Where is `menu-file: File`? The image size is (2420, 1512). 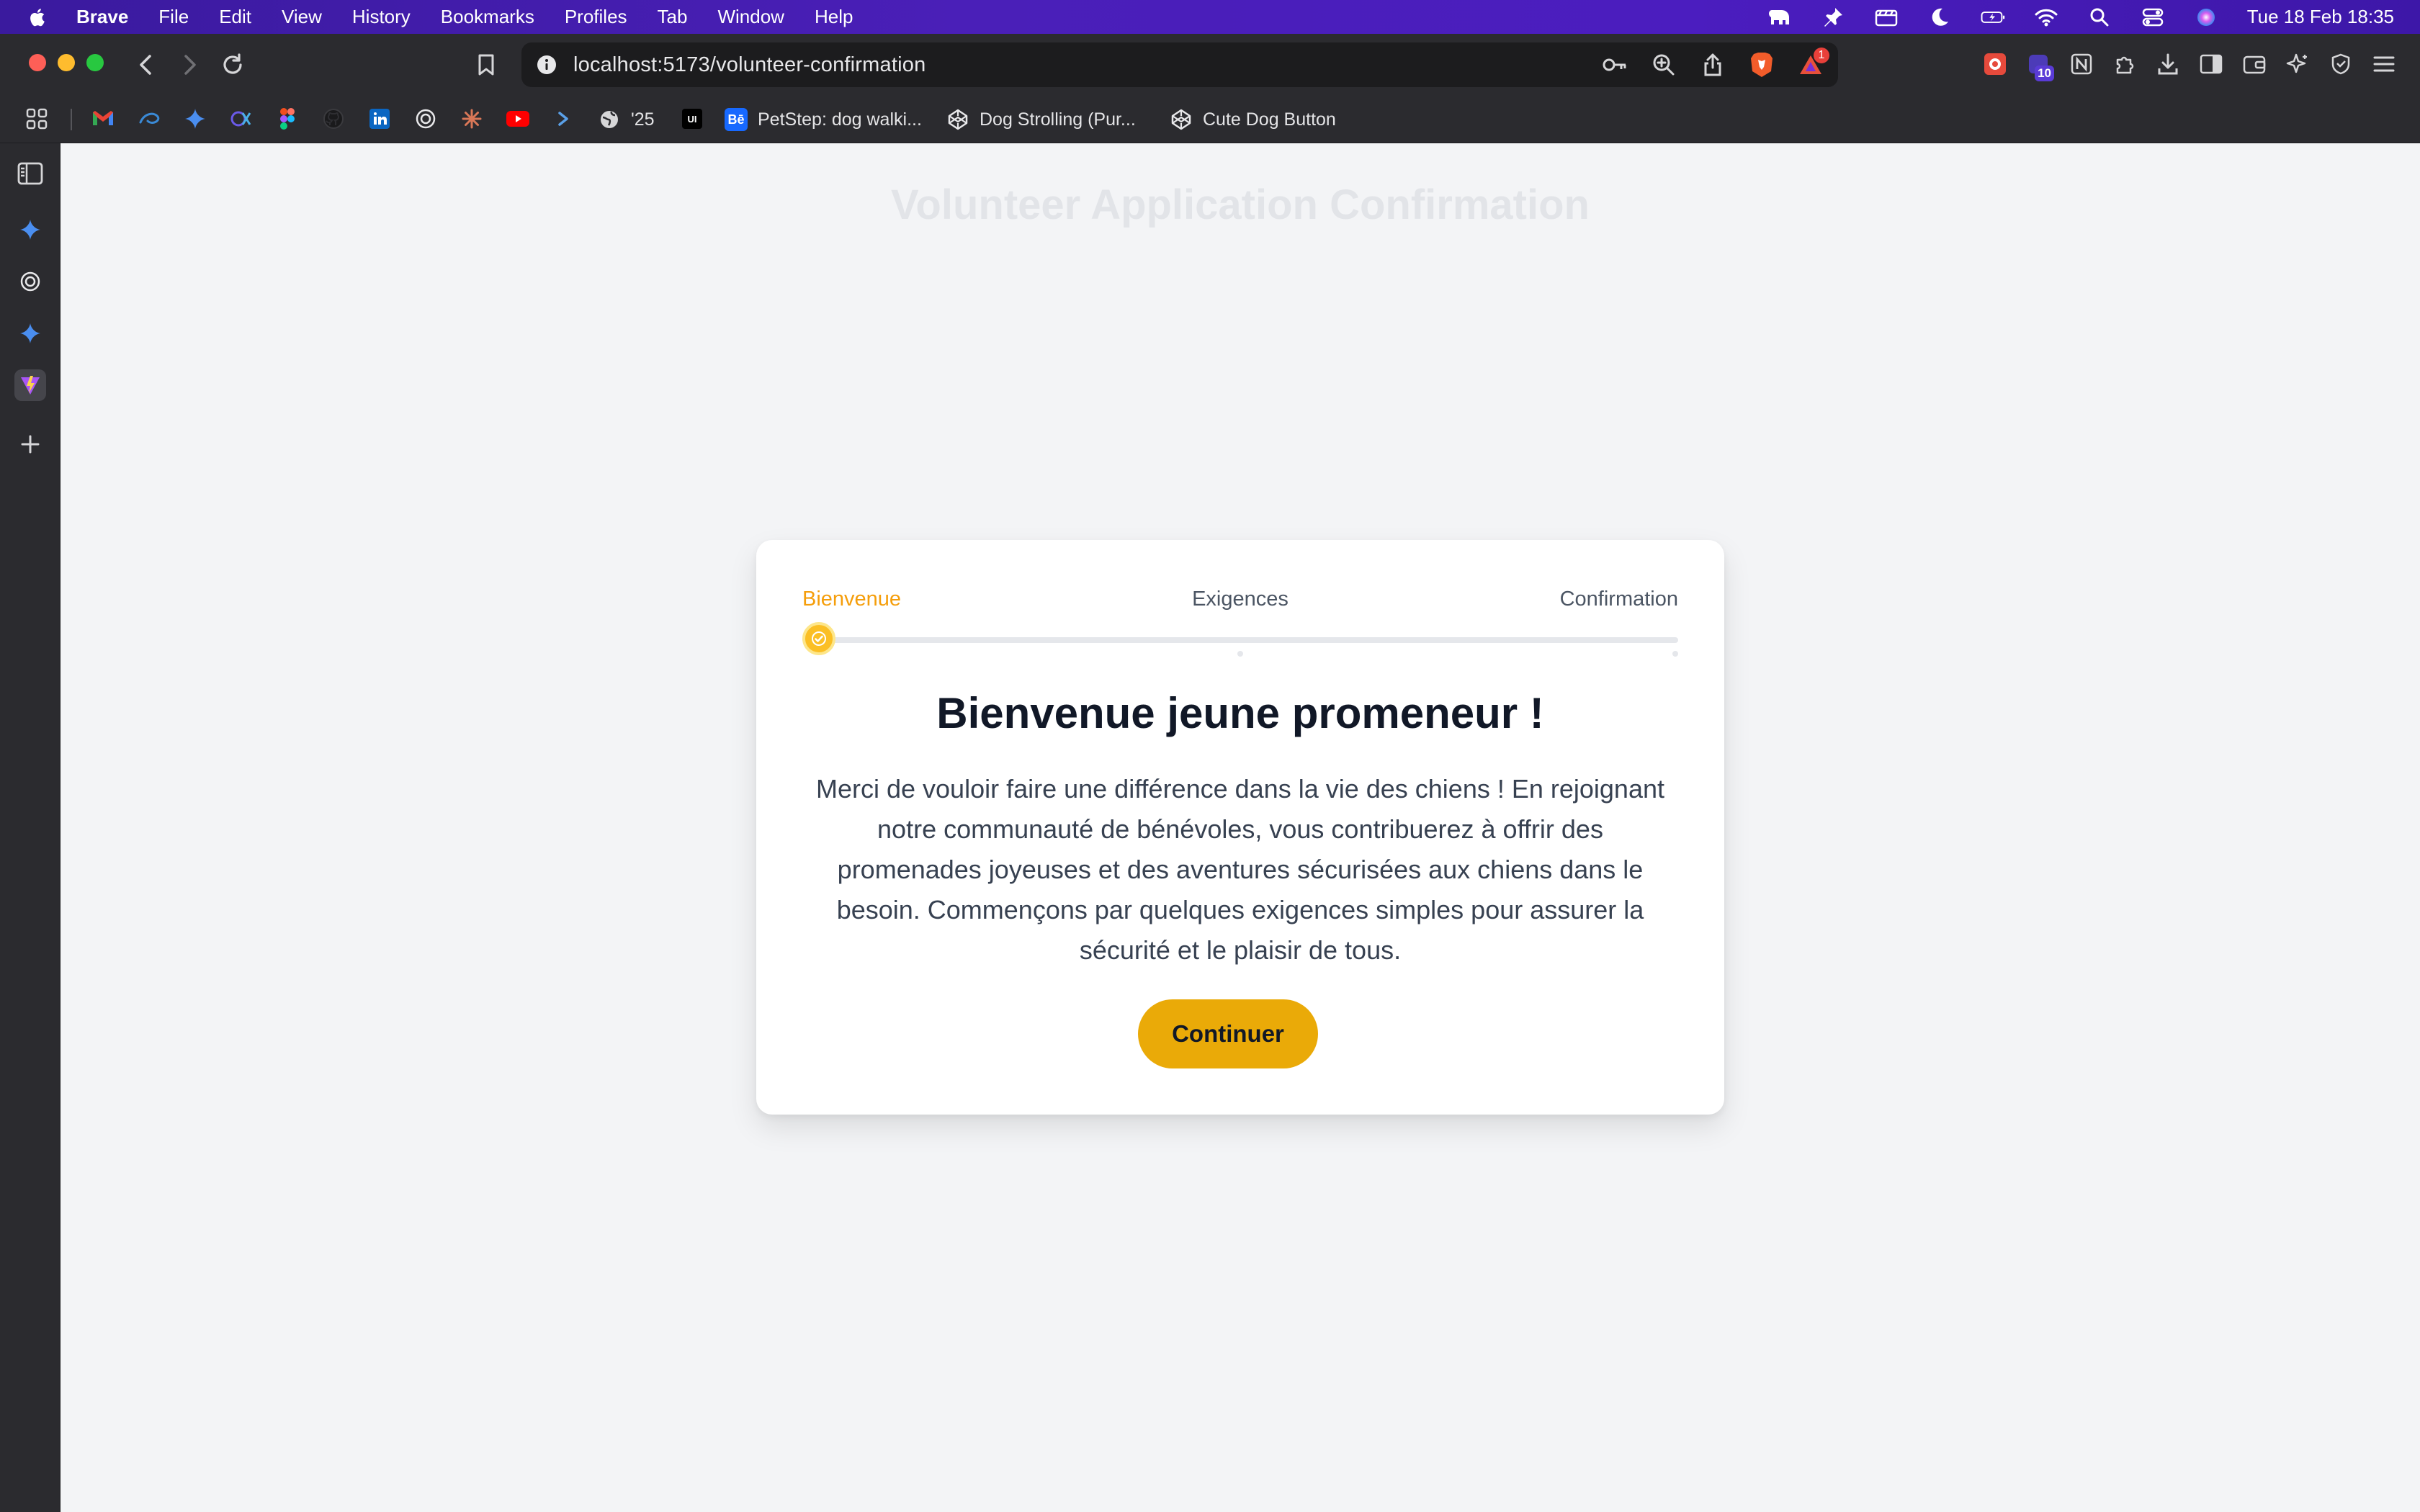
menu-file: File is located at coordinates (173, 17).